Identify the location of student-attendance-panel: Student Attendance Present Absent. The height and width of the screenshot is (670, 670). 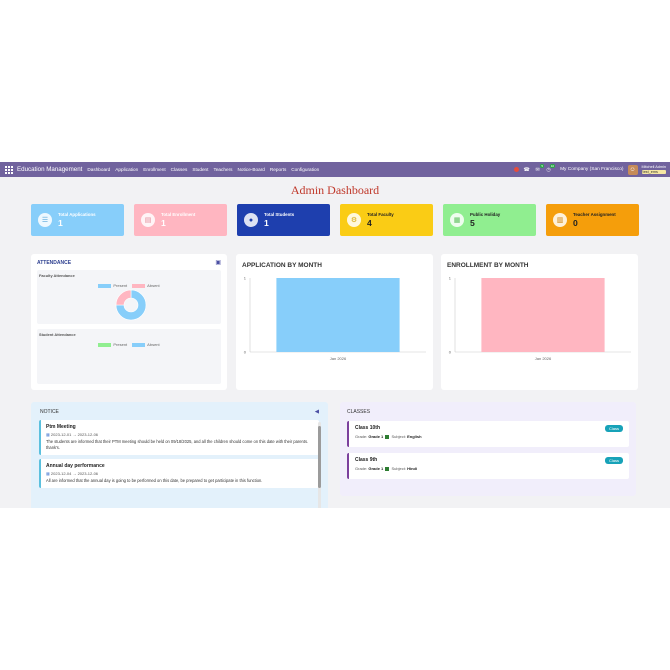
(129, 356).